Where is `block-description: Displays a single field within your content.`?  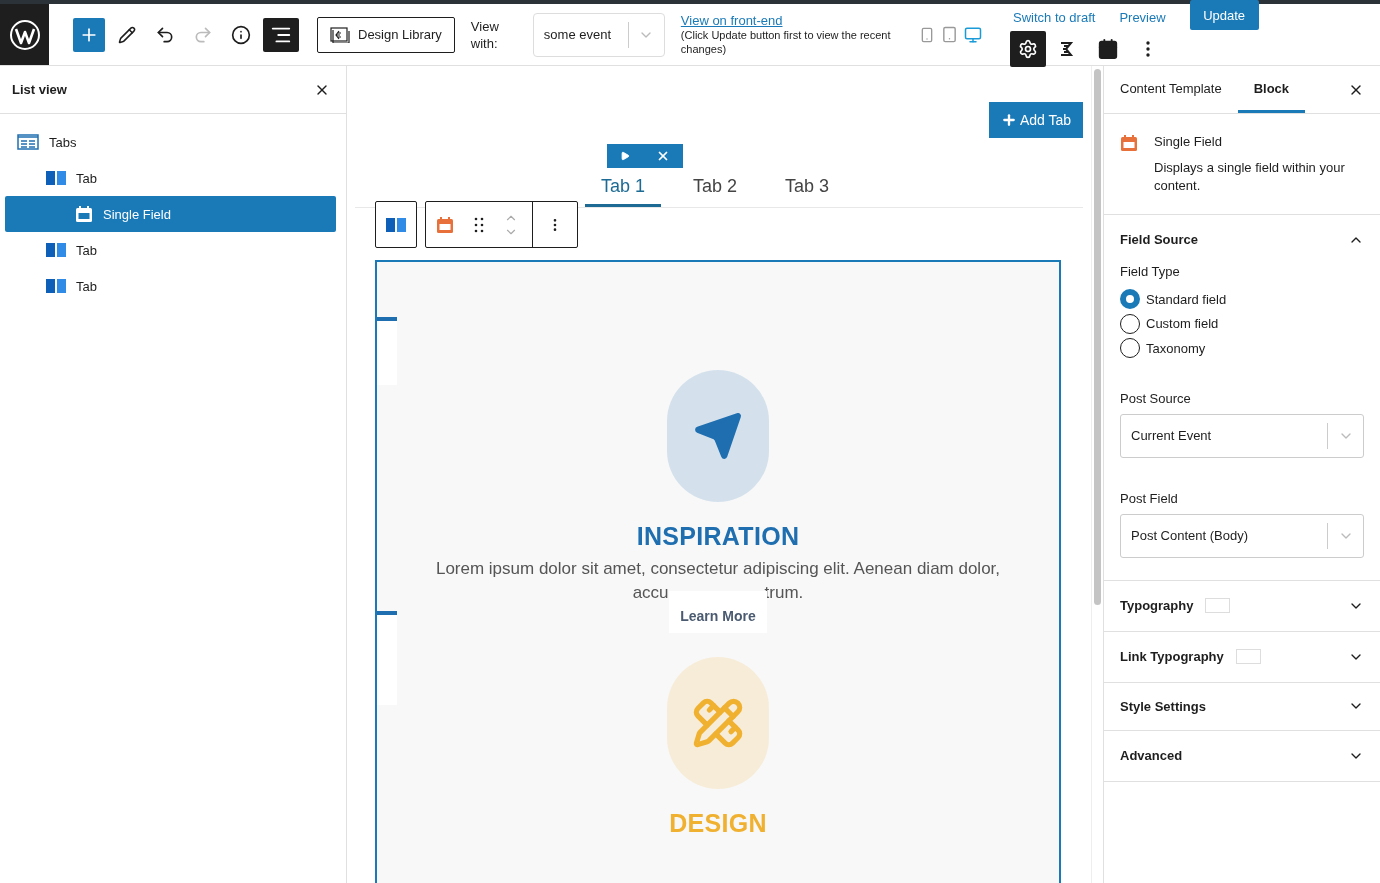
block-description: Displays a single field within your content. is located at coordinates (1250, 177).